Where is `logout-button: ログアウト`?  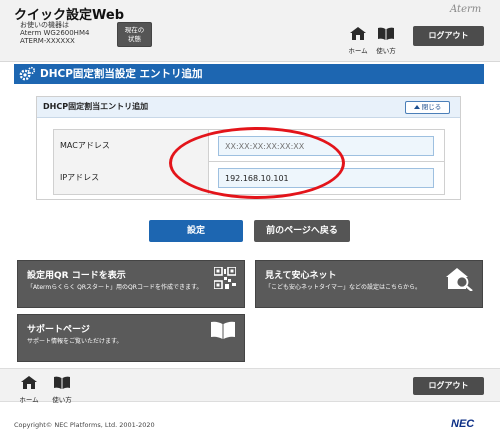 logout-button: ログアウト is located at coordinates (448, 36).